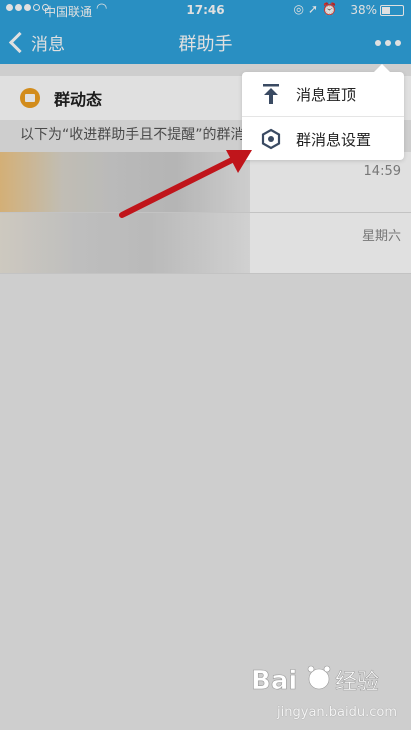  I want to click on baidu-jingyan-logo-icon: Bai 经验, so click(315, 680).